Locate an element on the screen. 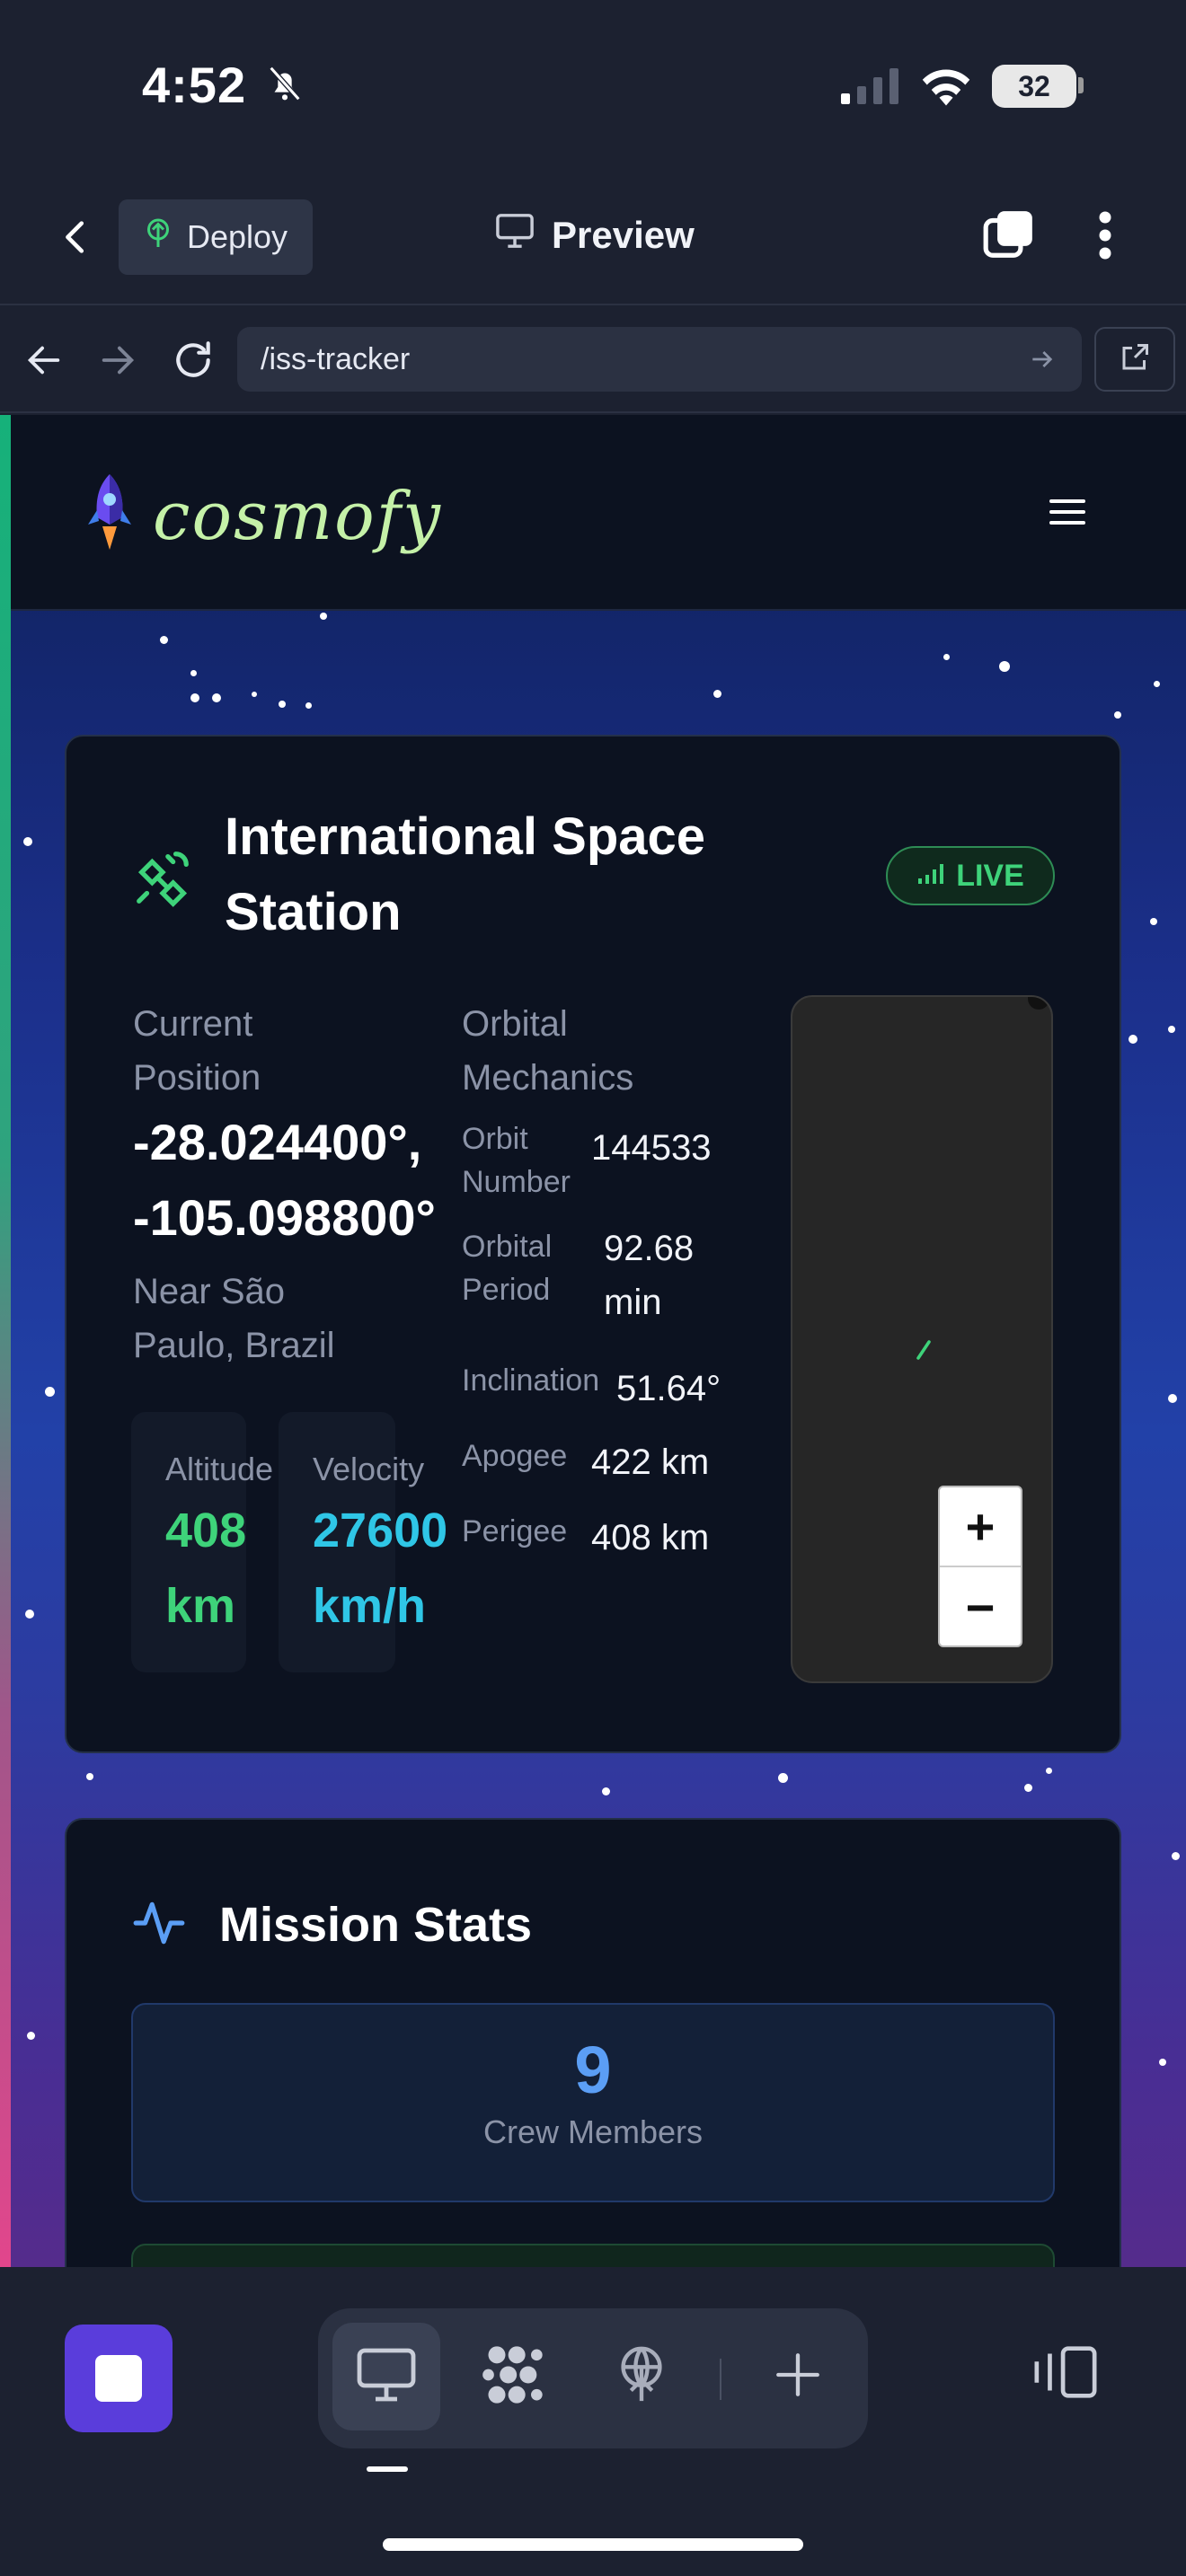  battery-indicator: 32 is located at coordinates (1034, 86).